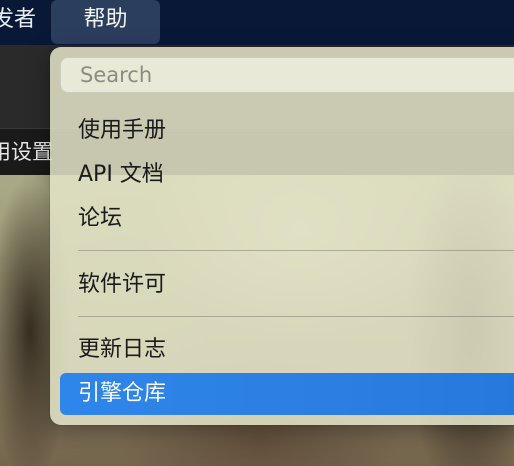 The width and height of the screenshot is (514, 466). I want to click on menu-item-forum: 论坛, so click(287, 219).